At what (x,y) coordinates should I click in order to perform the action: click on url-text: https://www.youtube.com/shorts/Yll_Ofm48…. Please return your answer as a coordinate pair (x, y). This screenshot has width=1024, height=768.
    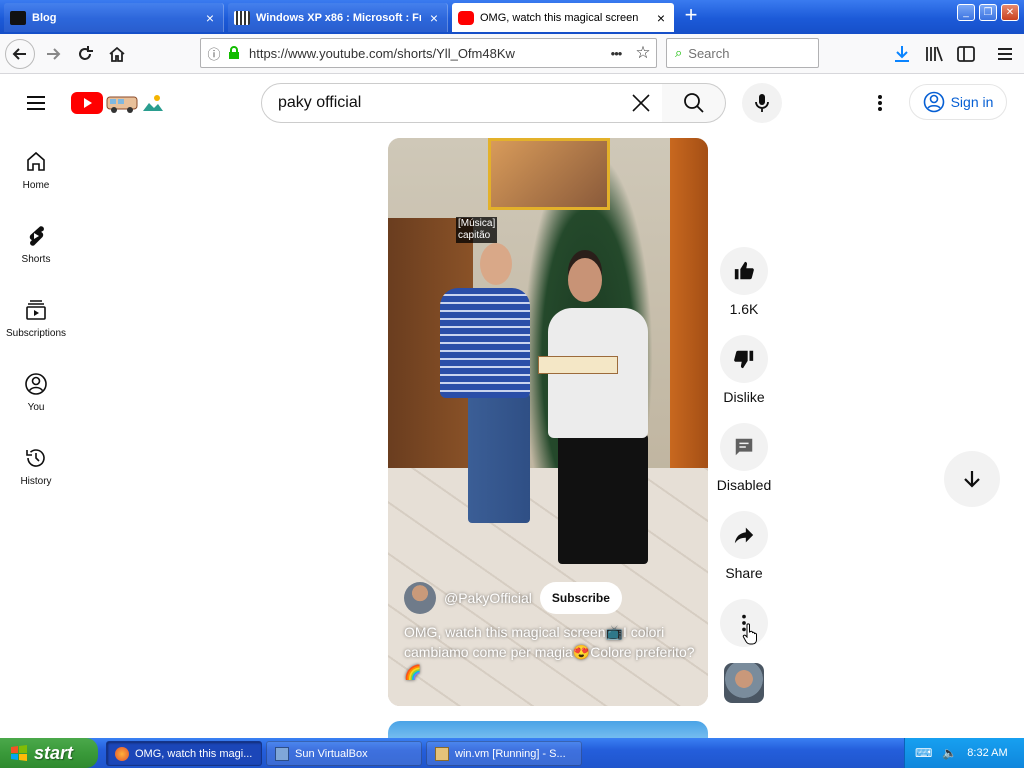
    Looking at the image, I should click on (382, 53).